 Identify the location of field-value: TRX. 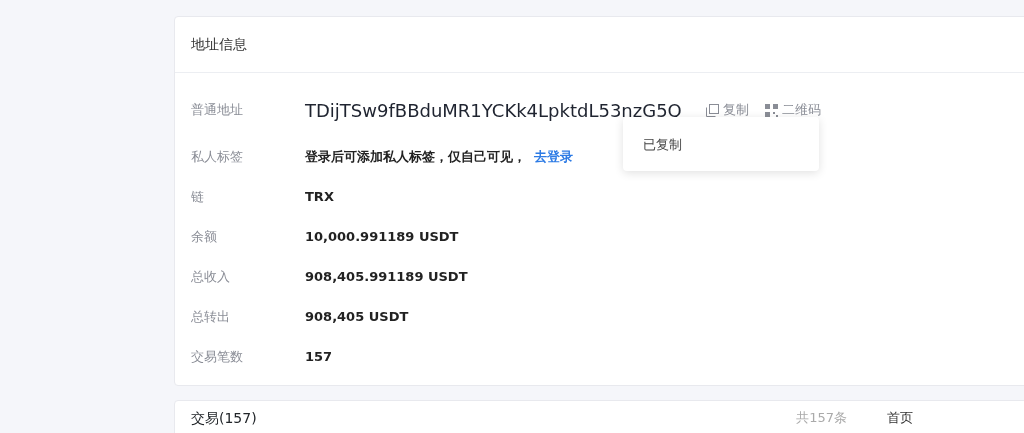
(319, 197).